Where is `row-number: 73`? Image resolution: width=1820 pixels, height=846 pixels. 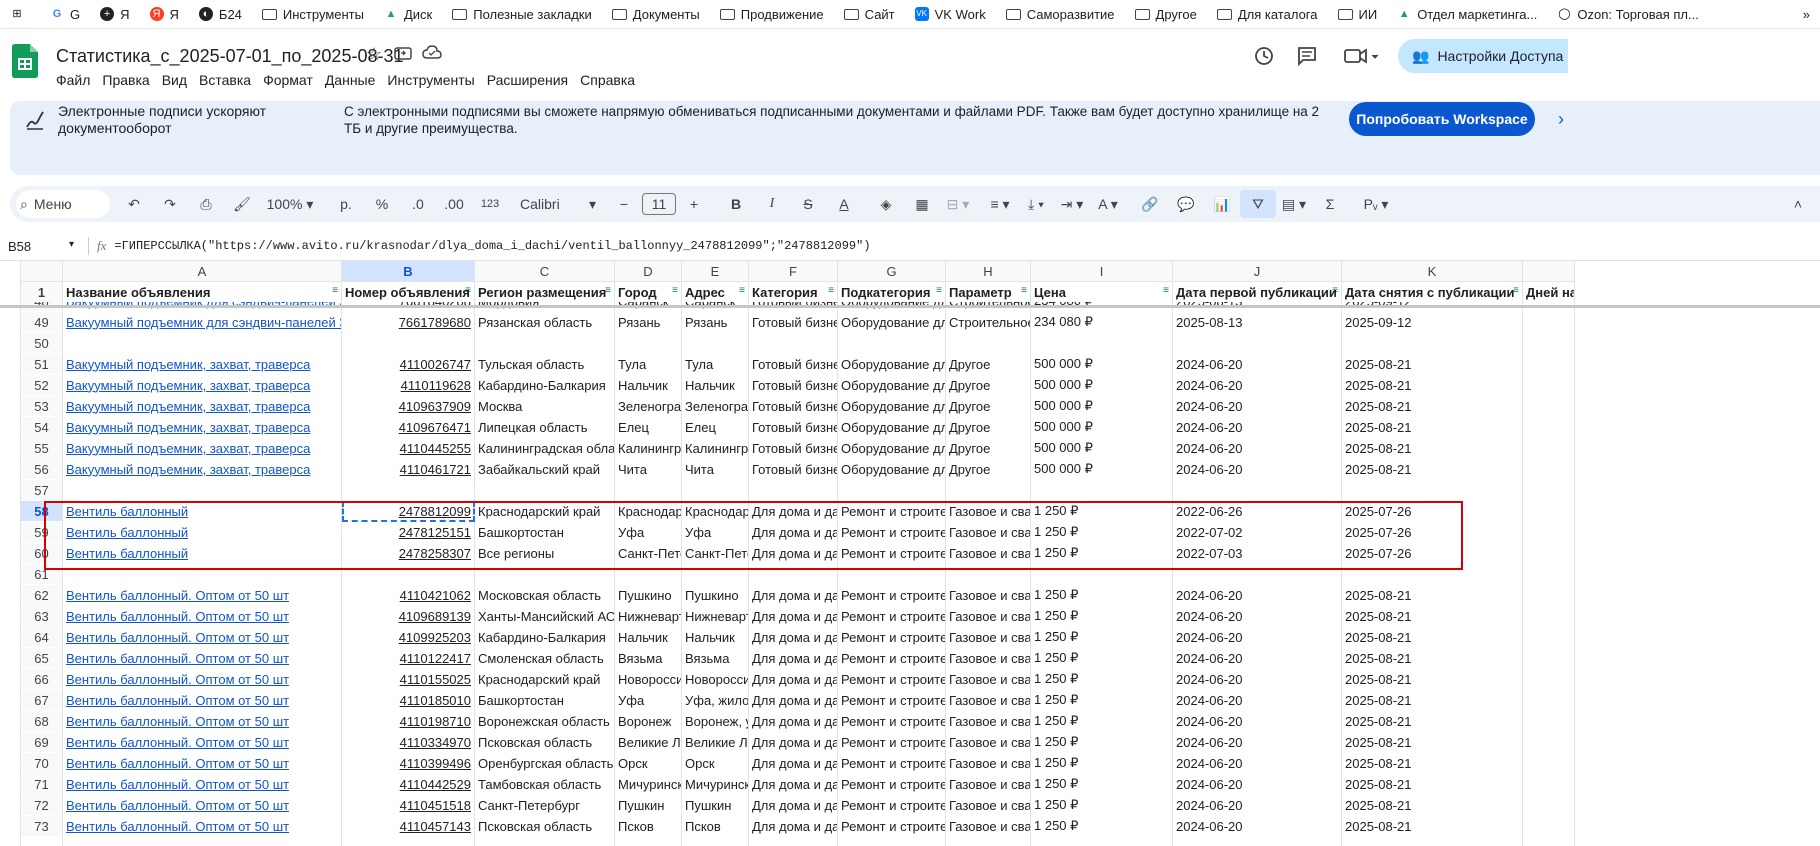
row-number: 73 is located at coordinates (41, 826).